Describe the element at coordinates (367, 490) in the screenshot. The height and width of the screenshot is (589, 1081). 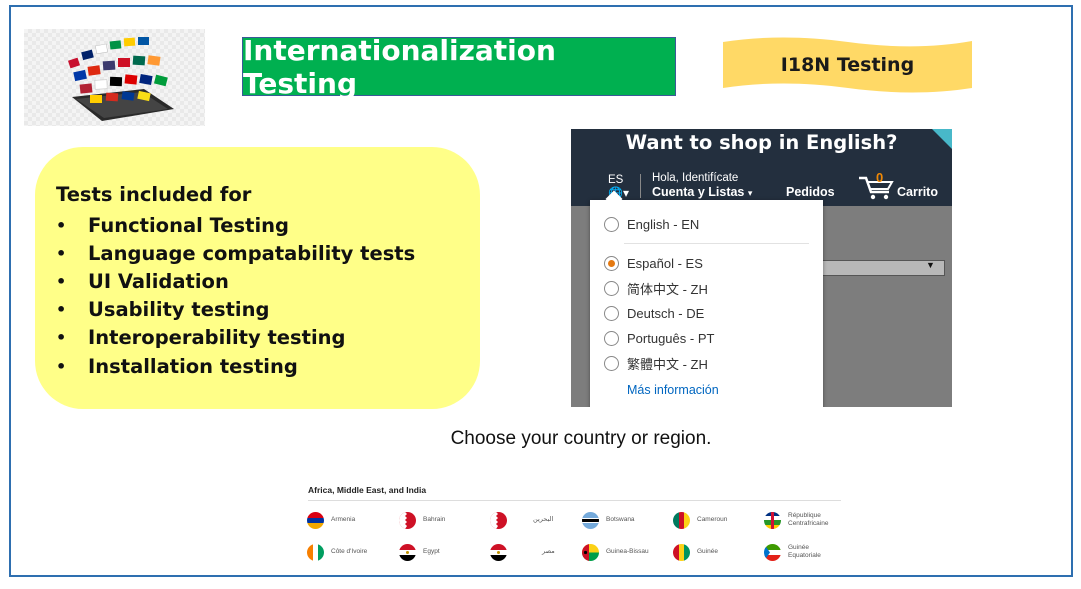
I see `region-section-title: Africa, Middle East, and India` at that location.